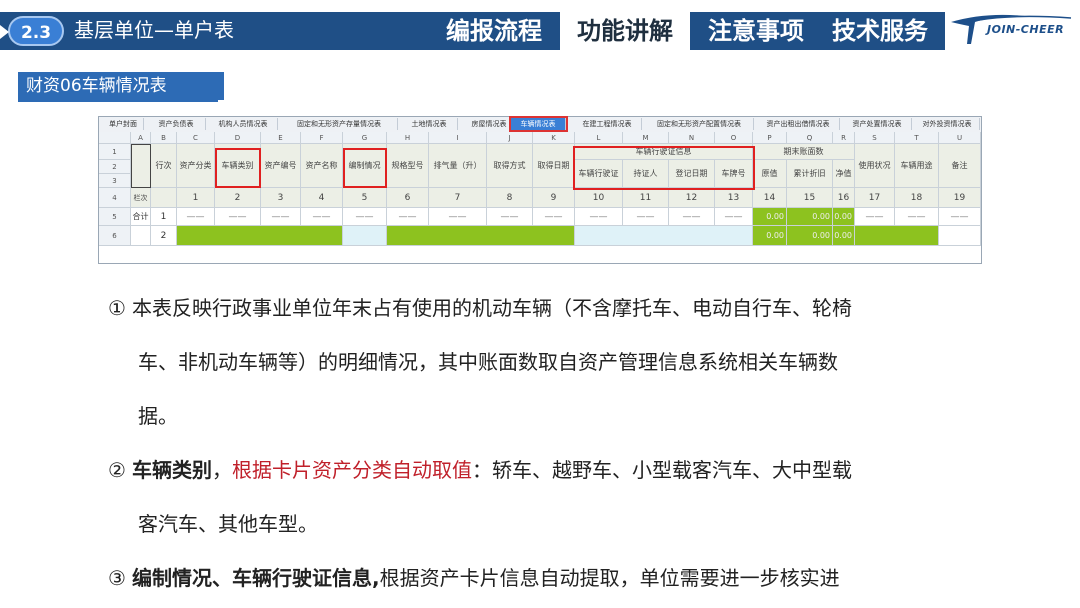 Image resolution: width=1080 pixels, height=608 pixels. I want to click on col-number: 15, so click(810, 198).